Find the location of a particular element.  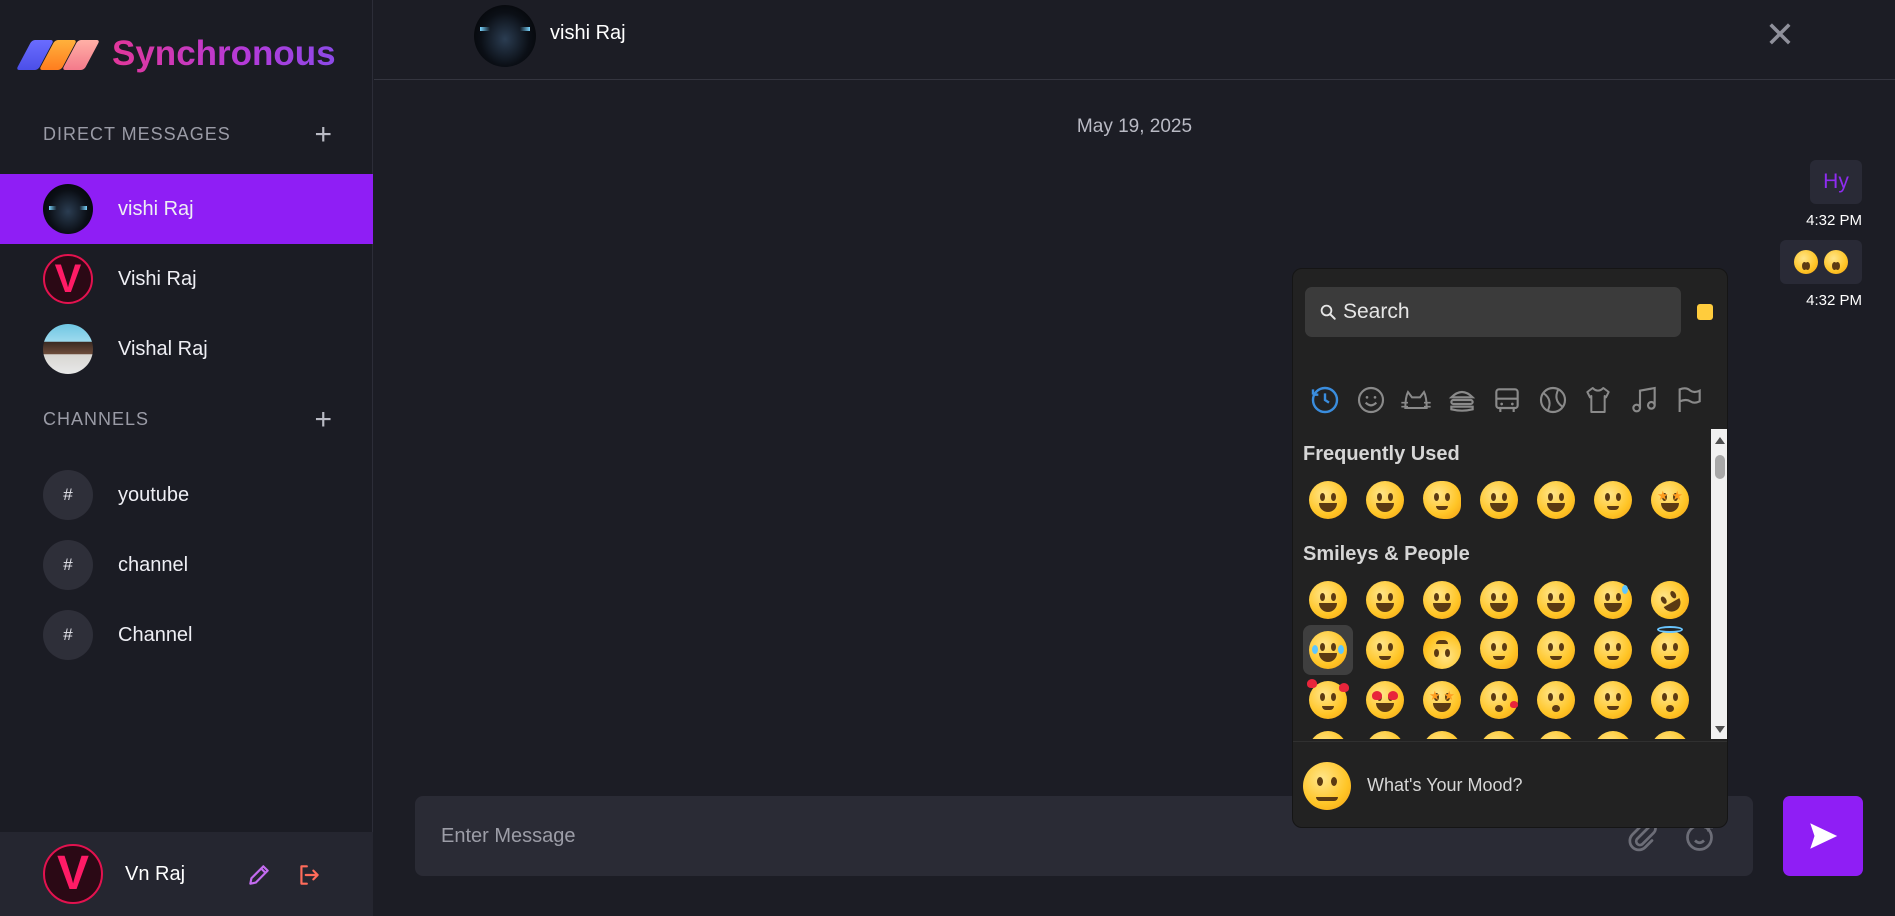

dm-item-vishi-raj-2: V Vishi Raj is located at coordinates (186, 279).